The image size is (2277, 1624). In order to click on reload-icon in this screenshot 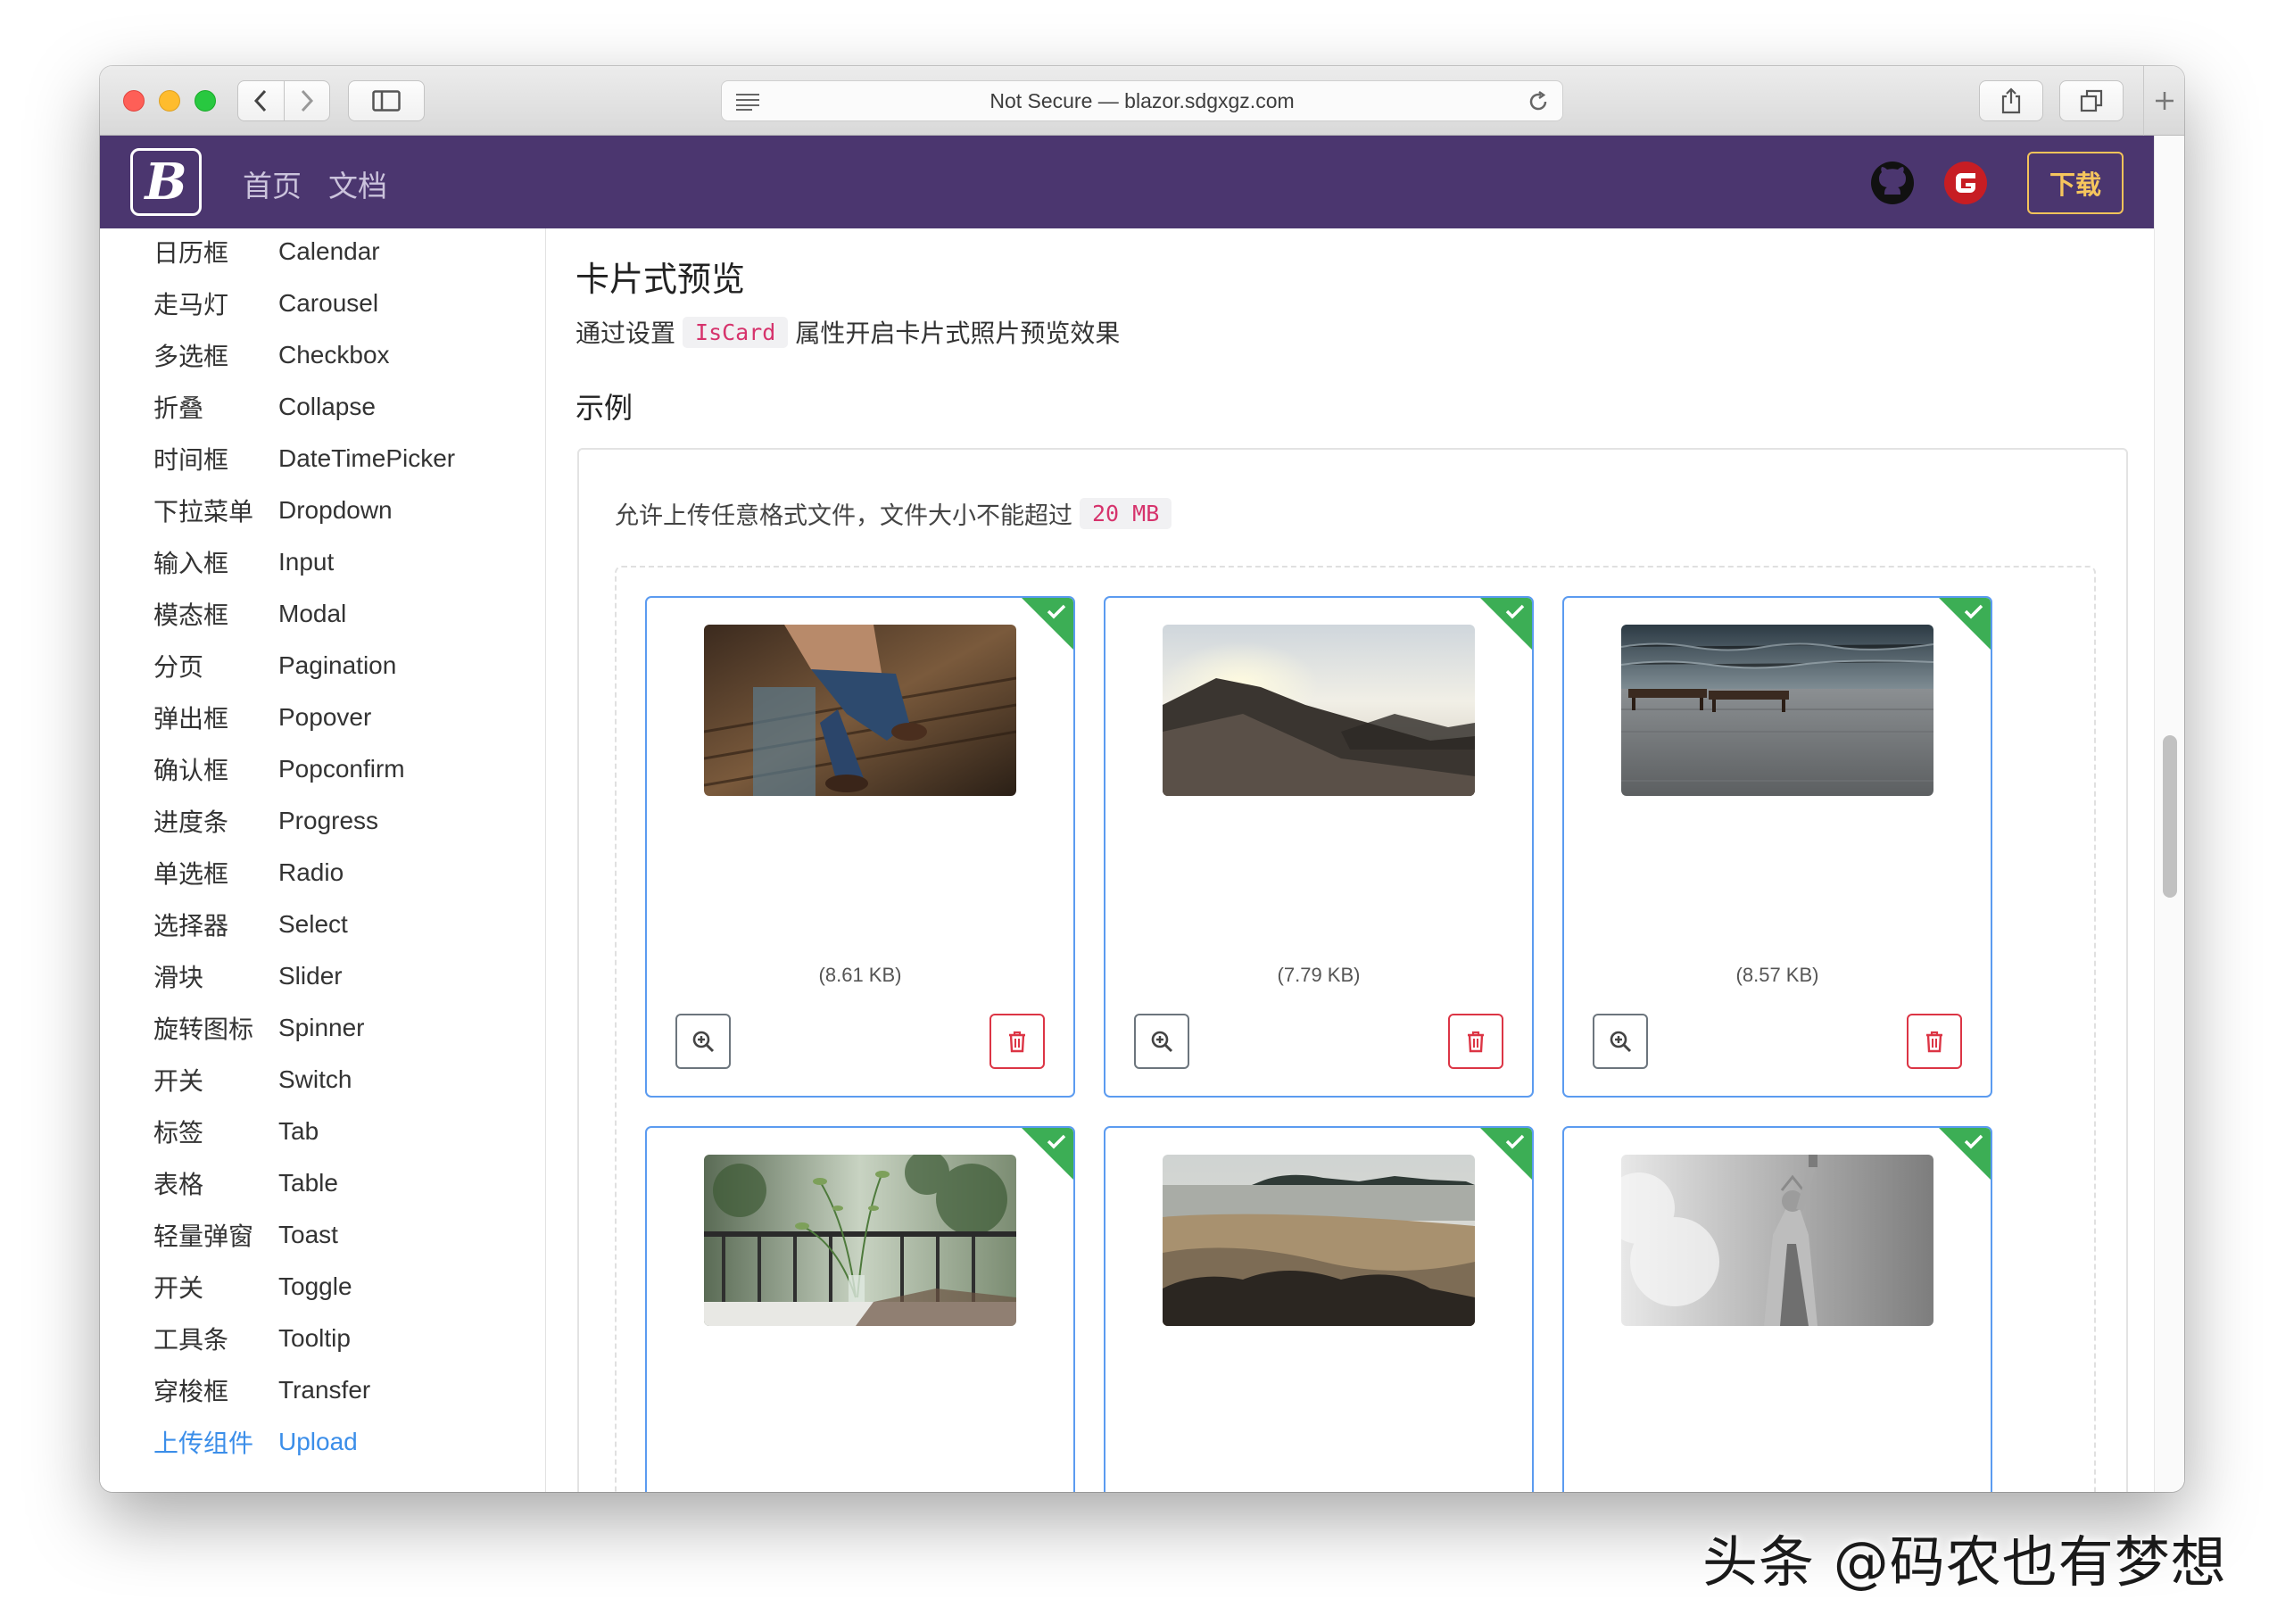, I will do `click(1538, 101)`.